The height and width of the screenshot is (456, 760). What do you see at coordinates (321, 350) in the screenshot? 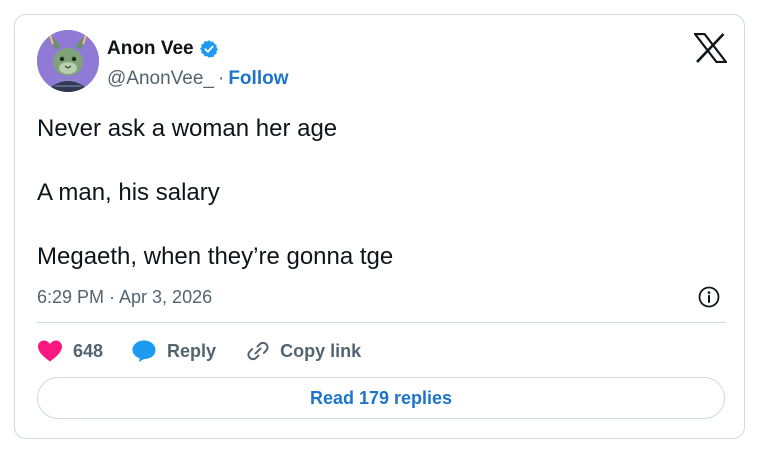
I see `copy-link-label: Copy link` at bounding box center [321, 350].